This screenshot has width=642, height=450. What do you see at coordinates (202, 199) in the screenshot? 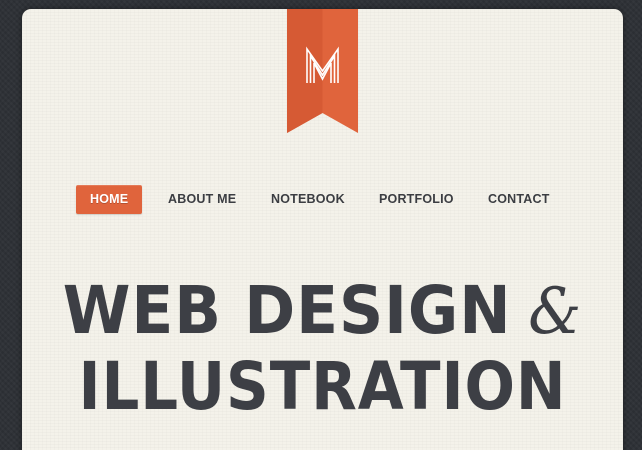
I see `nav-item-about-me: ABOUT ME` at bounding box center [202, 199].